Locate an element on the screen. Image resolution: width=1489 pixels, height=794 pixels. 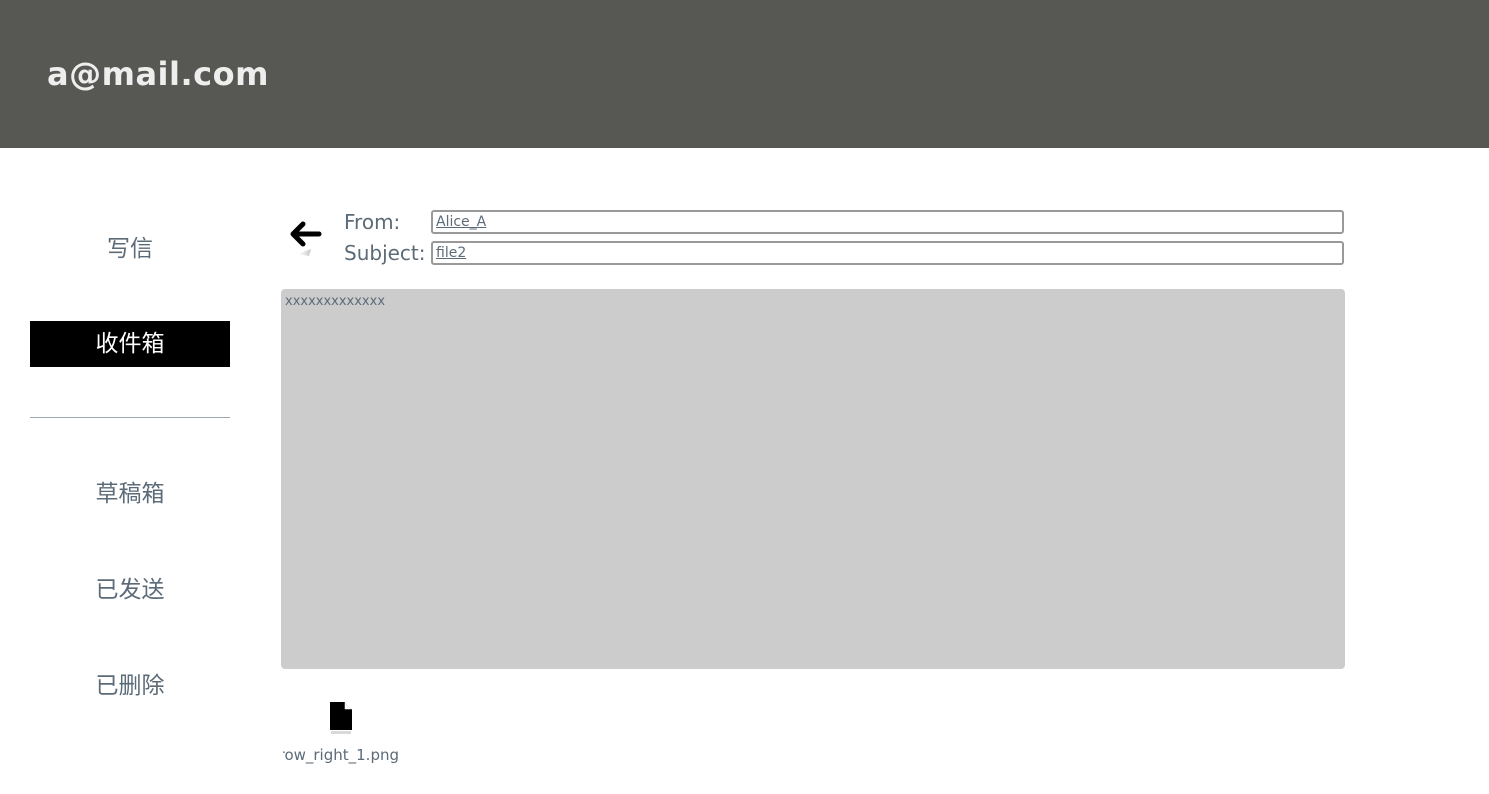
back-button is located at coordinates (309, 238).